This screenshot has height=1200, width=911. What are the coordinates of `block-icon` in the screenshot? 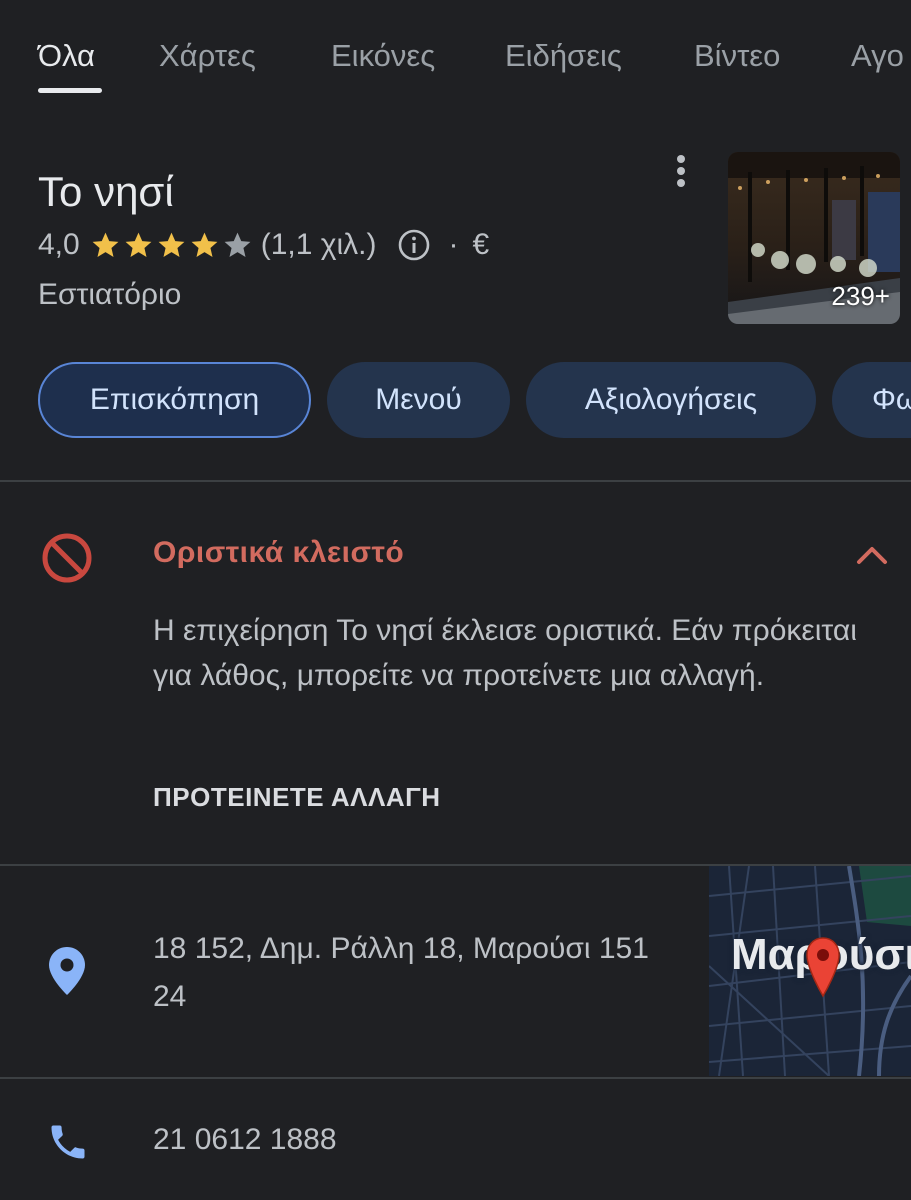 It's located at (67, 558).